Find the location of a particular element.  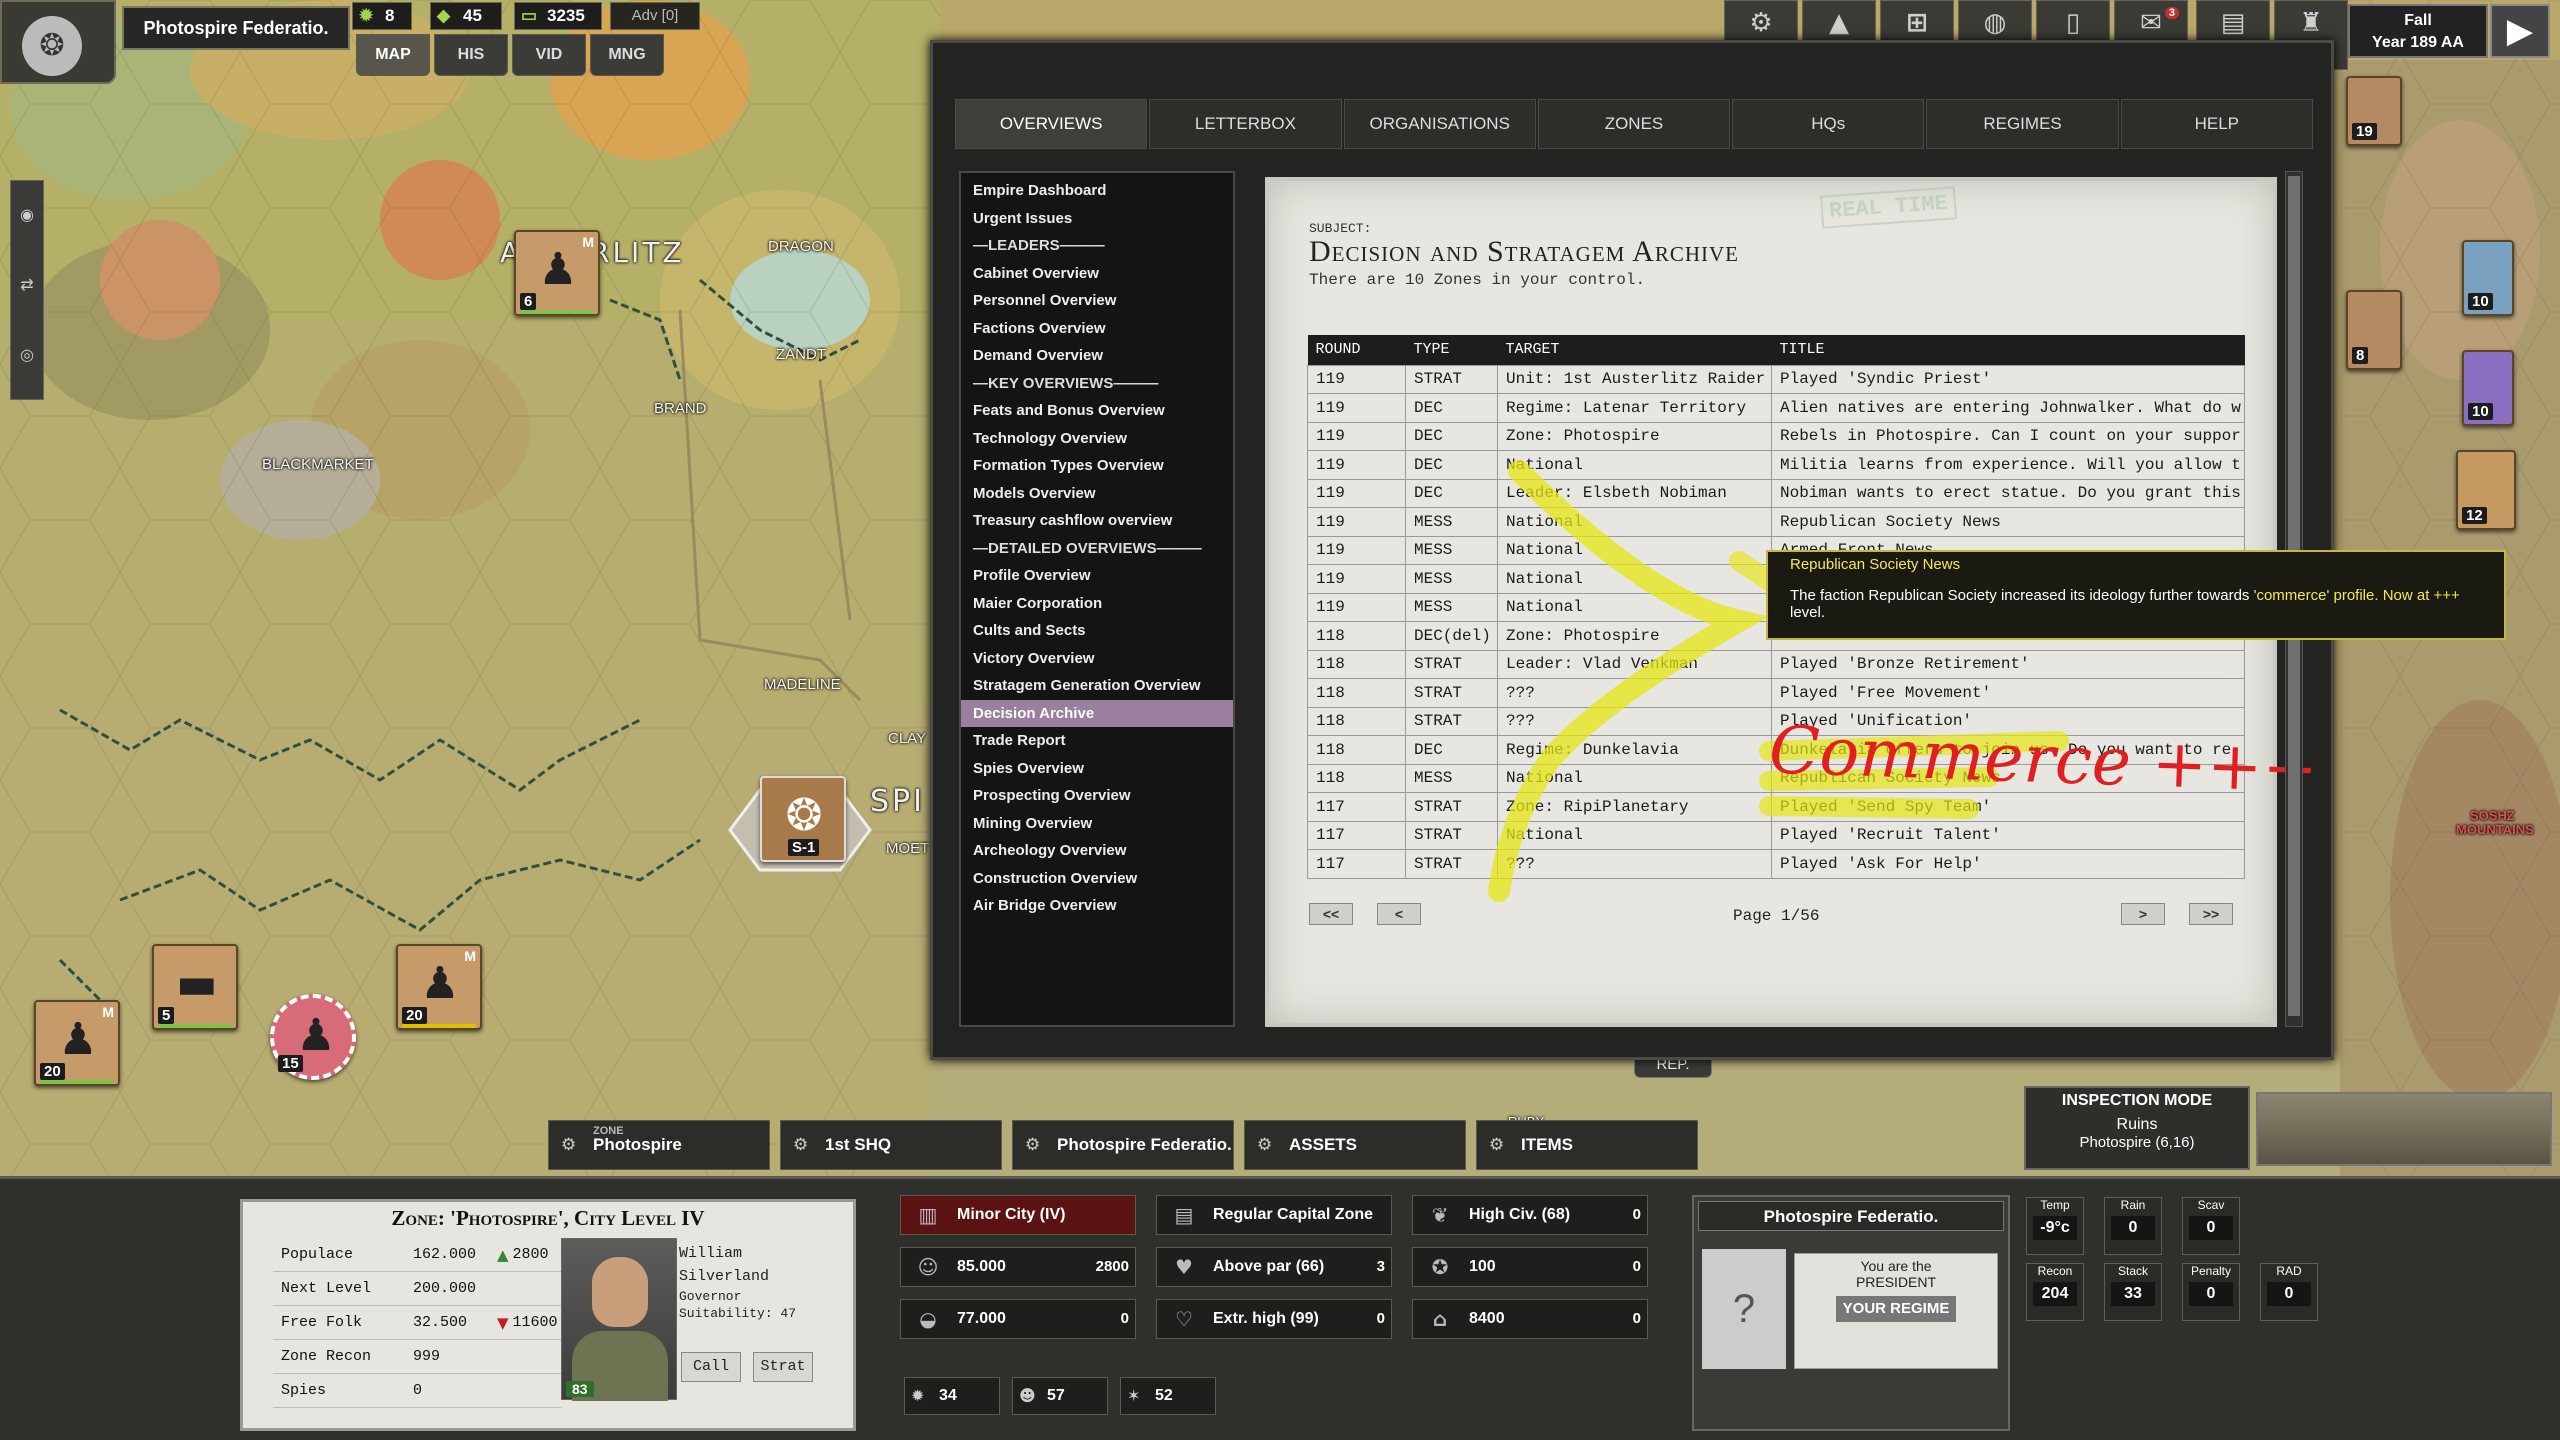

tab-letterbox: LETTERBOX is located at coordinates (1245, 124).